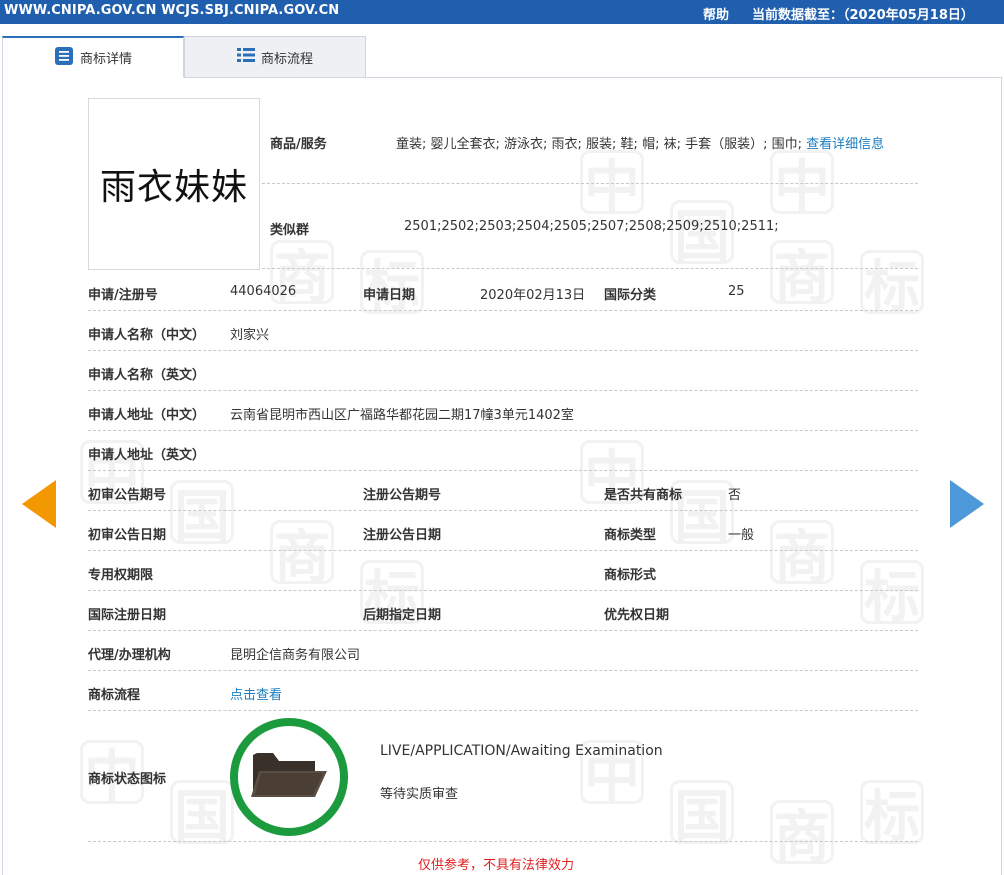 This screenshot has width=1004, height=875. Describe the element at coordinates (736, 291) in the screenshot. I see `intl-class-value: 25` at that location.